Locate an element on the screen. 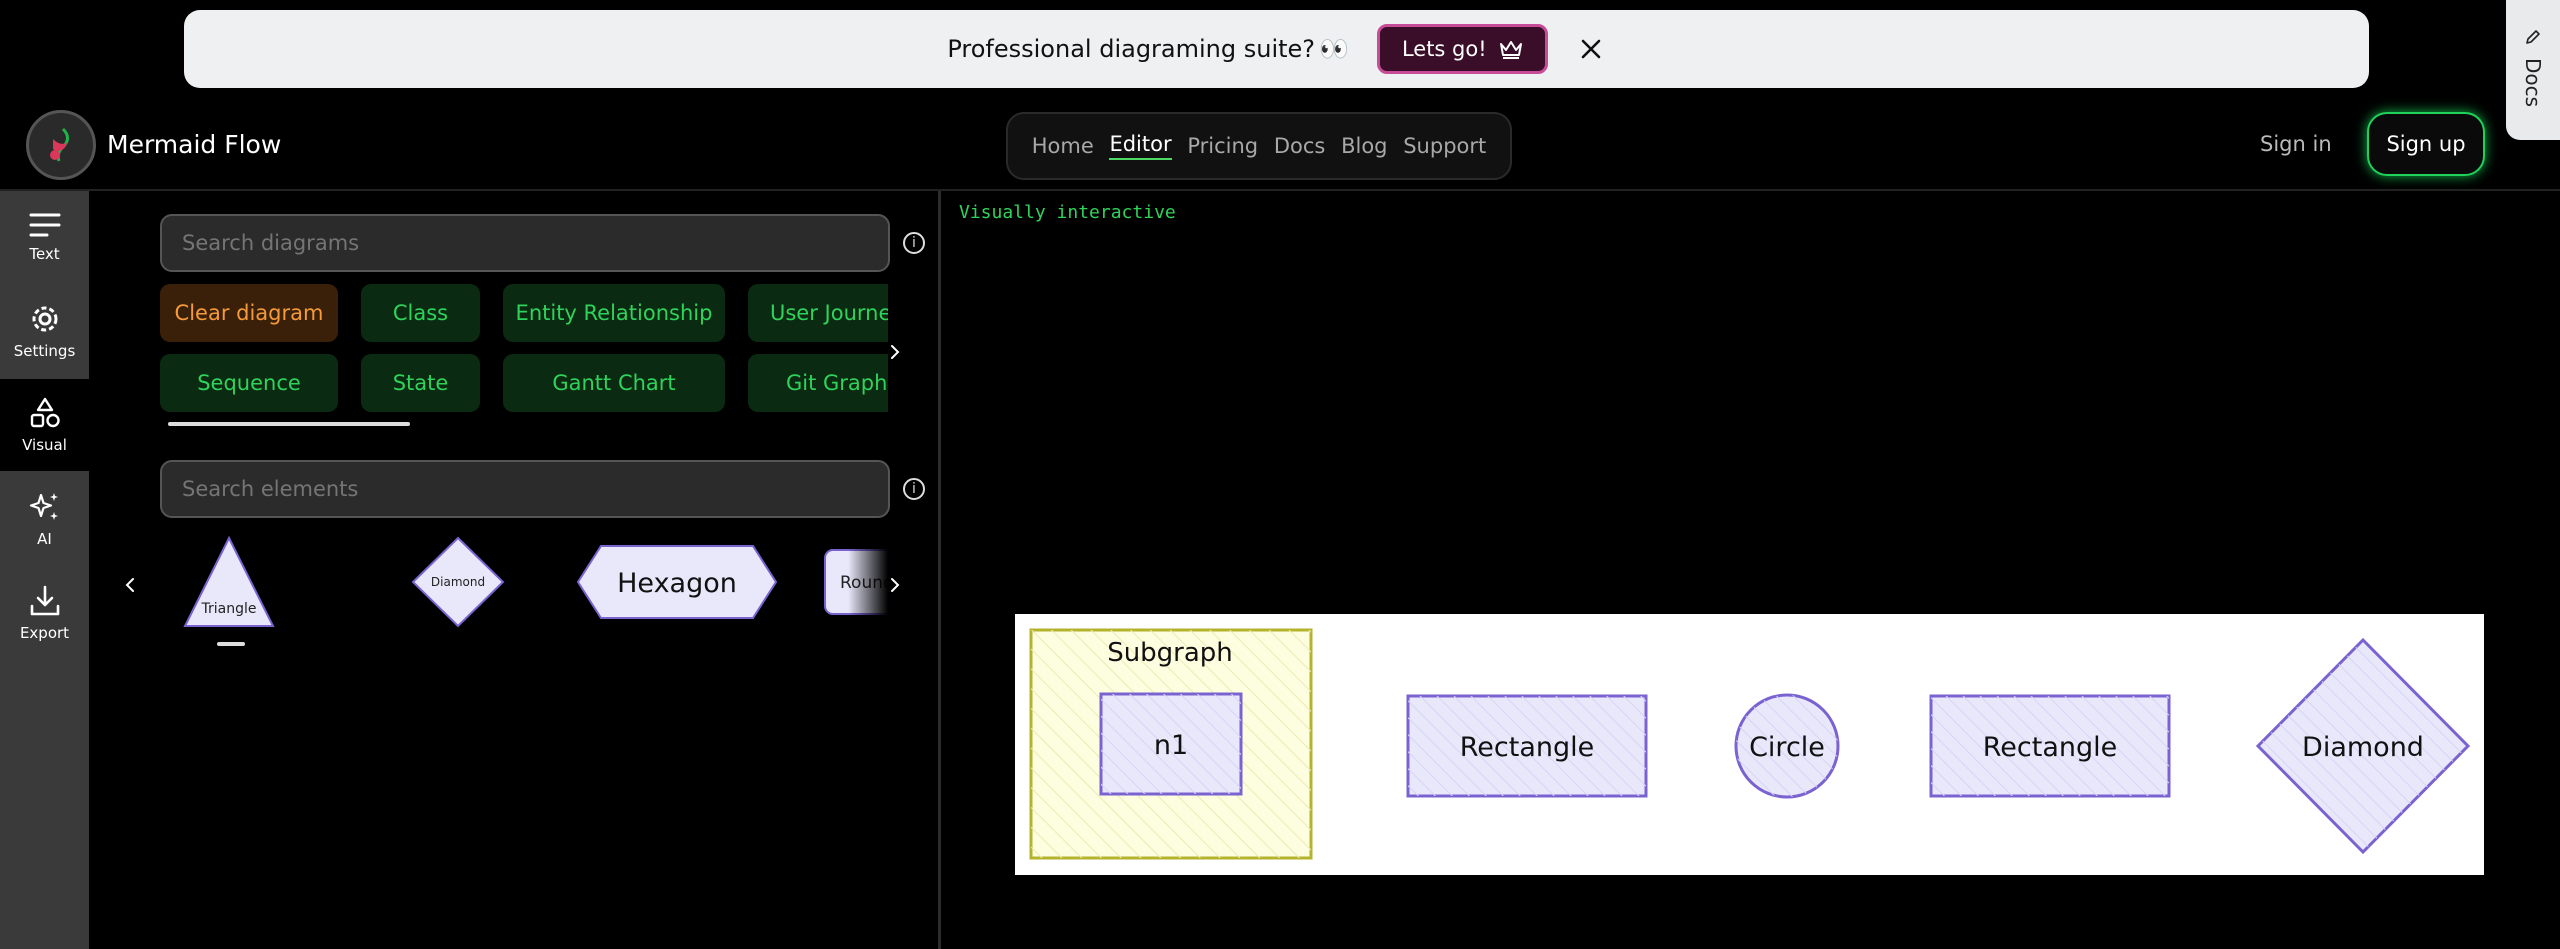  element-hexagon: Hexagon is located at coordinates (677, 582).